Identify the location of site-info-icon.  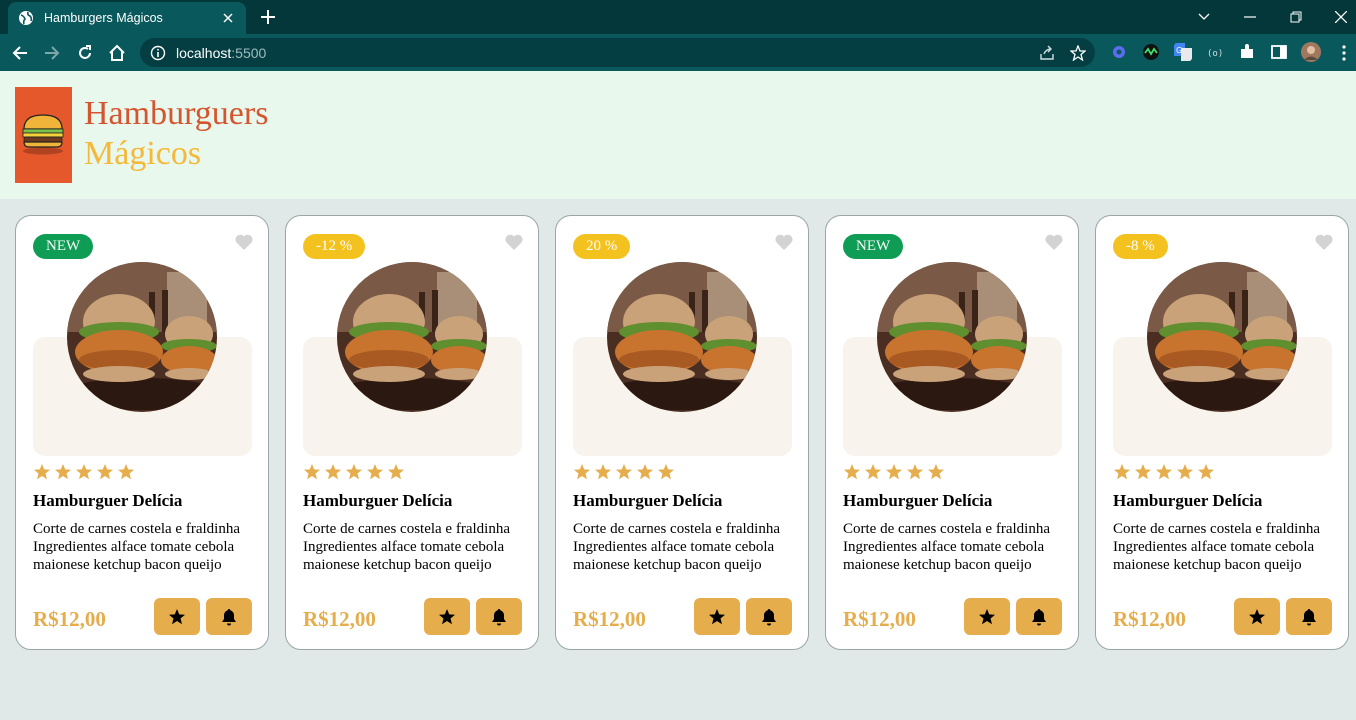
(158, 53).